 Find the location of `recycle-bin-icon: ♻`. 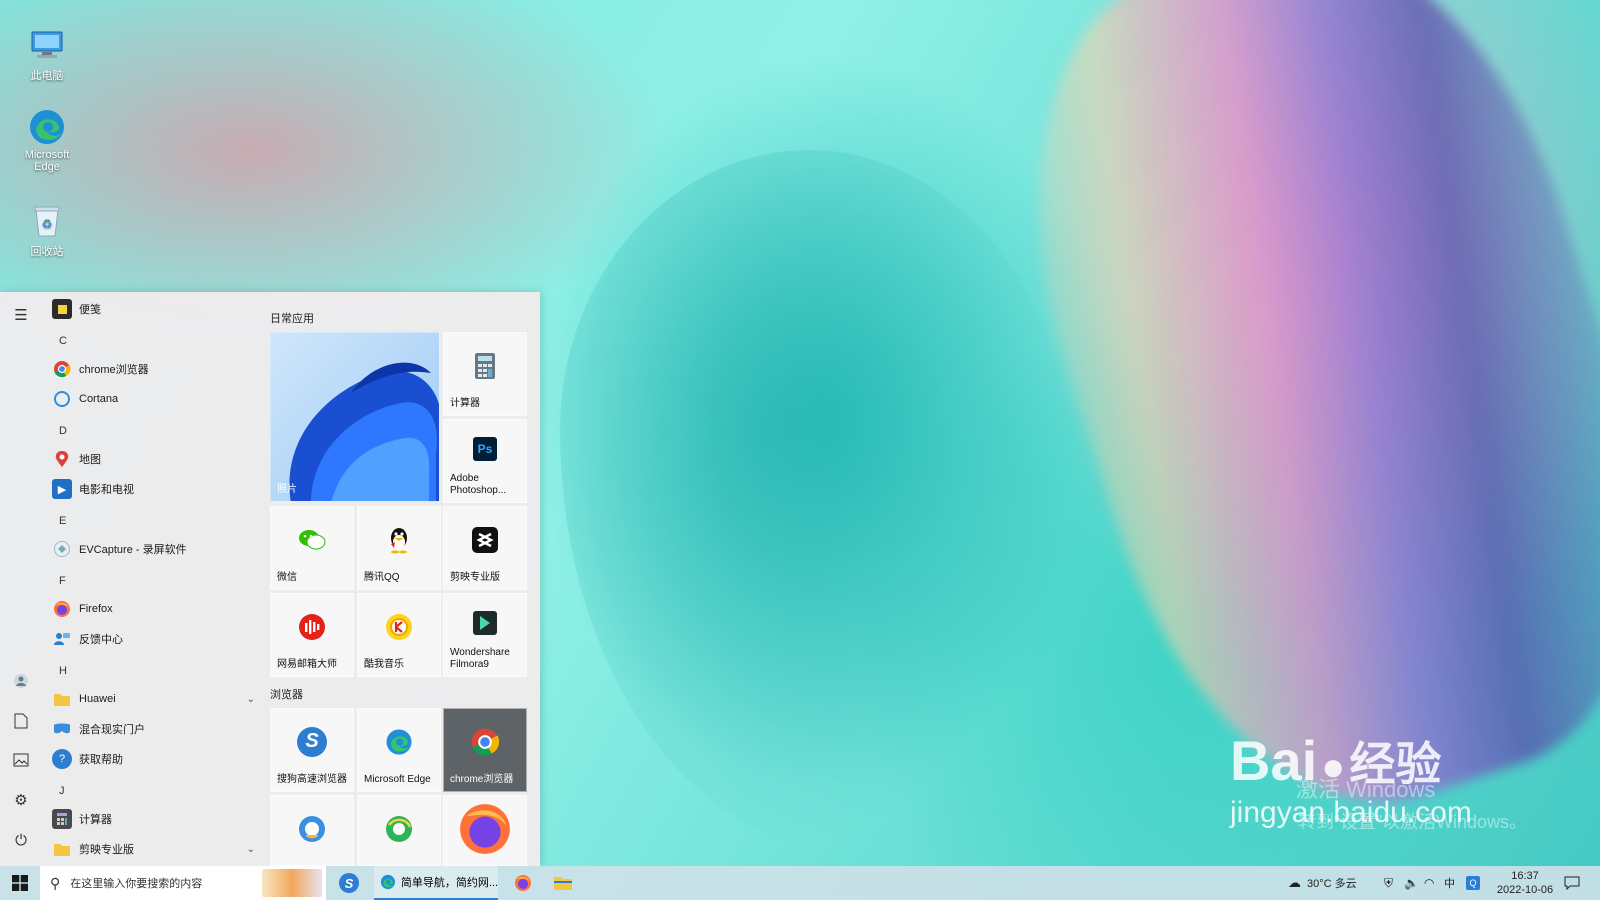

recycle-bin-icon: ♻ is located at coordinates (47, 221).